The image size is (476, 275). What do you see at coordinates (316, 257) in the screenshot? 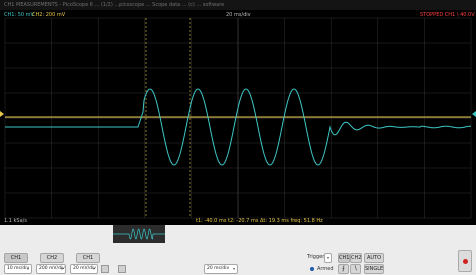
I see `trigger-label: Trigger` at bounding box center [316, 257].